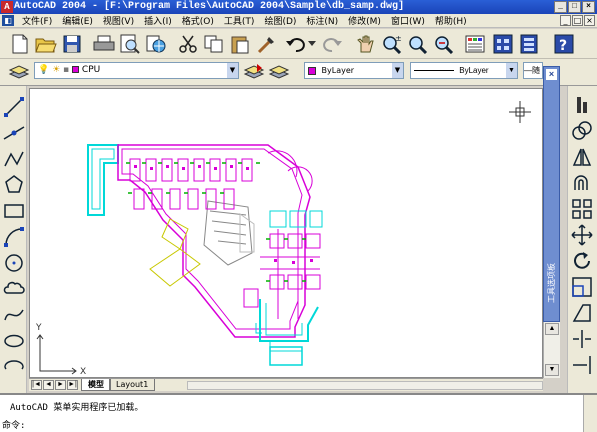  What do you see at coordinates (582, 105) in the screenshot?
I see `erase-icon` at bounding box center [582, 105].